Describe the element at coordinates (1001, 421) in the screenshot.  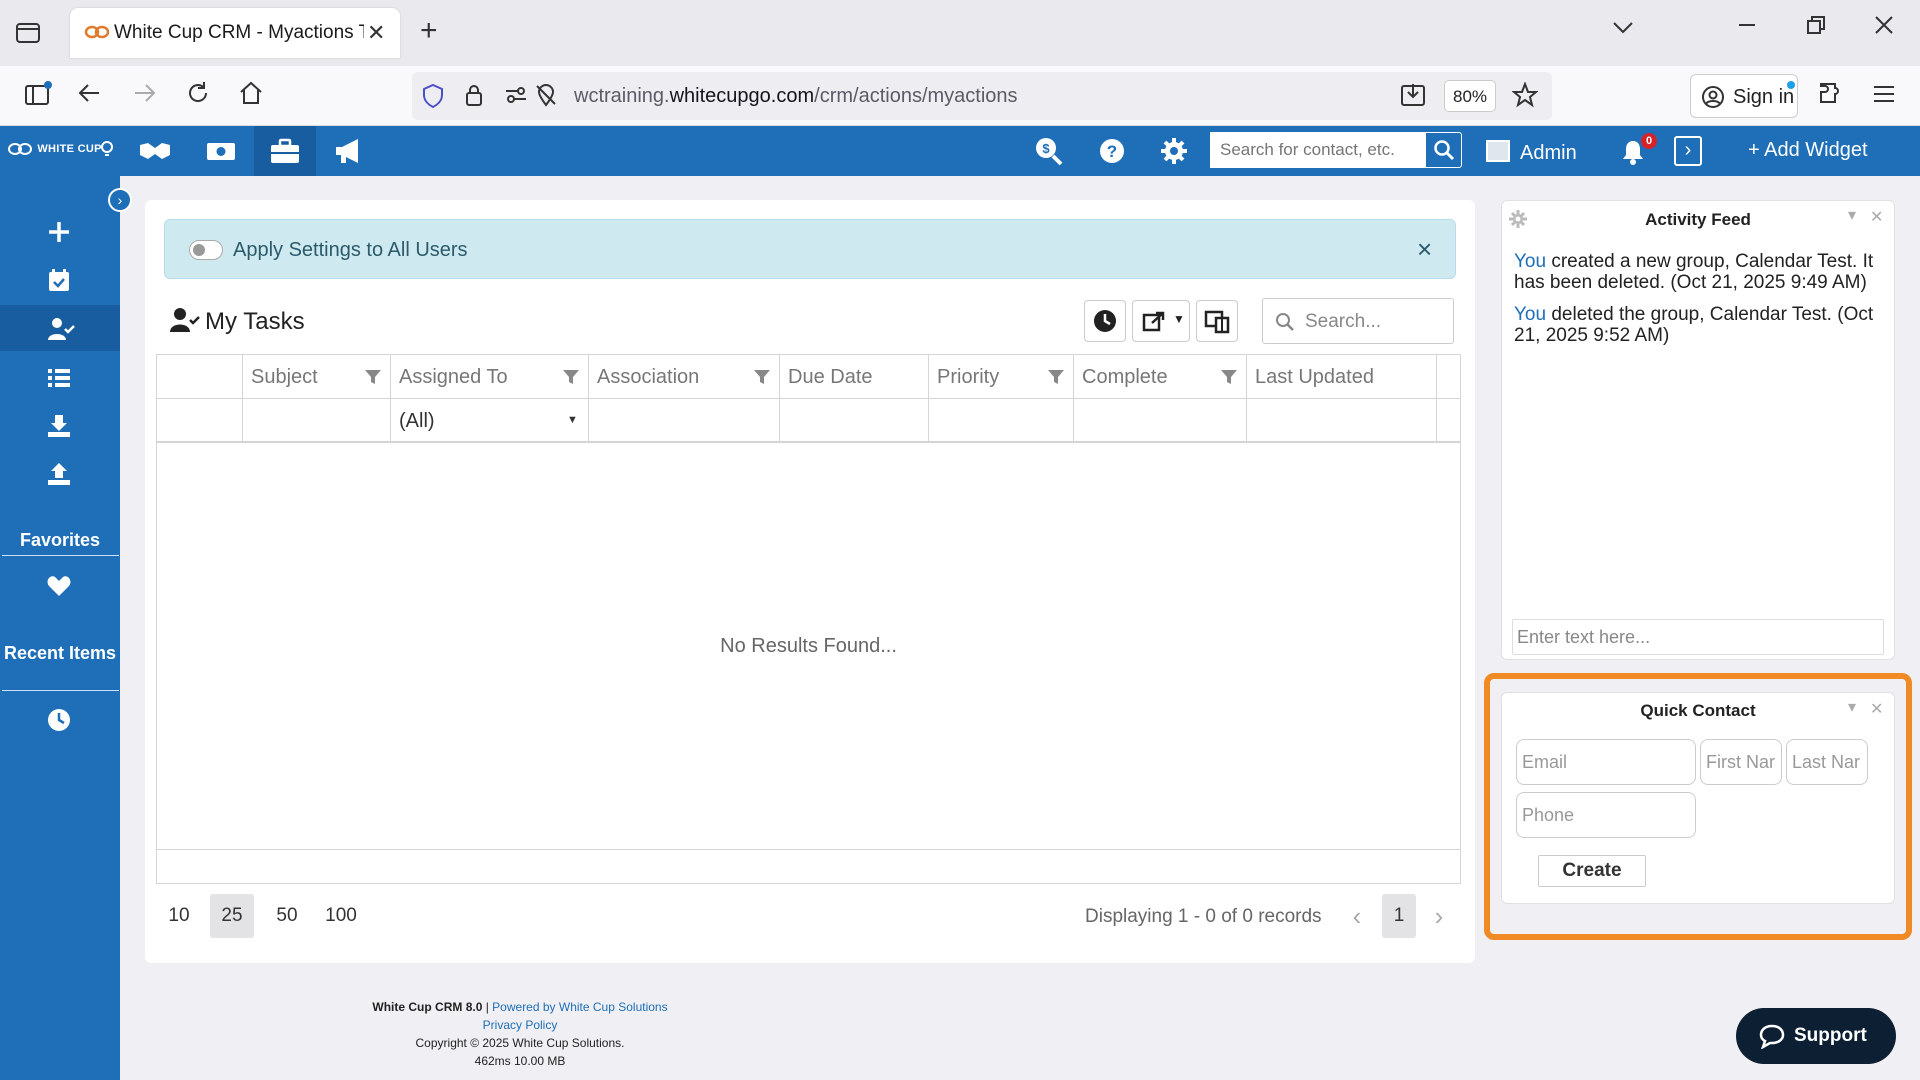
I see `filter-cell-priority` at that location.